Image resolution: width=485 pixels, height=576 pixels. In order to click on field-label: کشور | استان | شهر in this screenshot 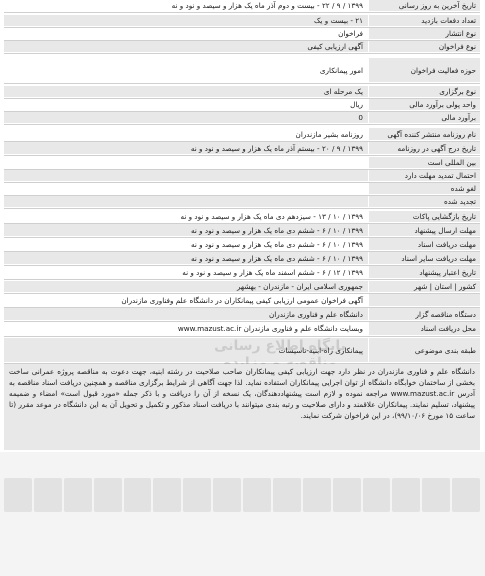, I will do `click(424, 286)`.